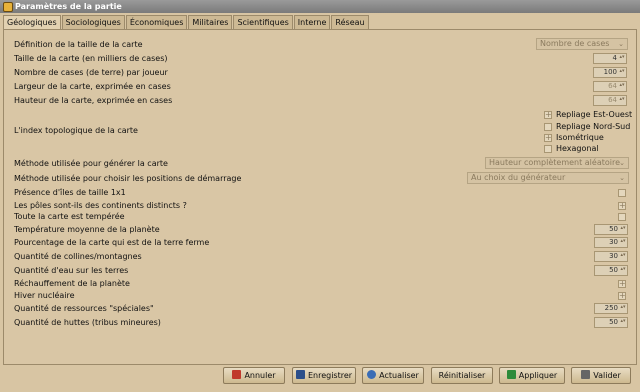  I want to click on tab-sociologiques: Sociologiques, so click(93, 22).